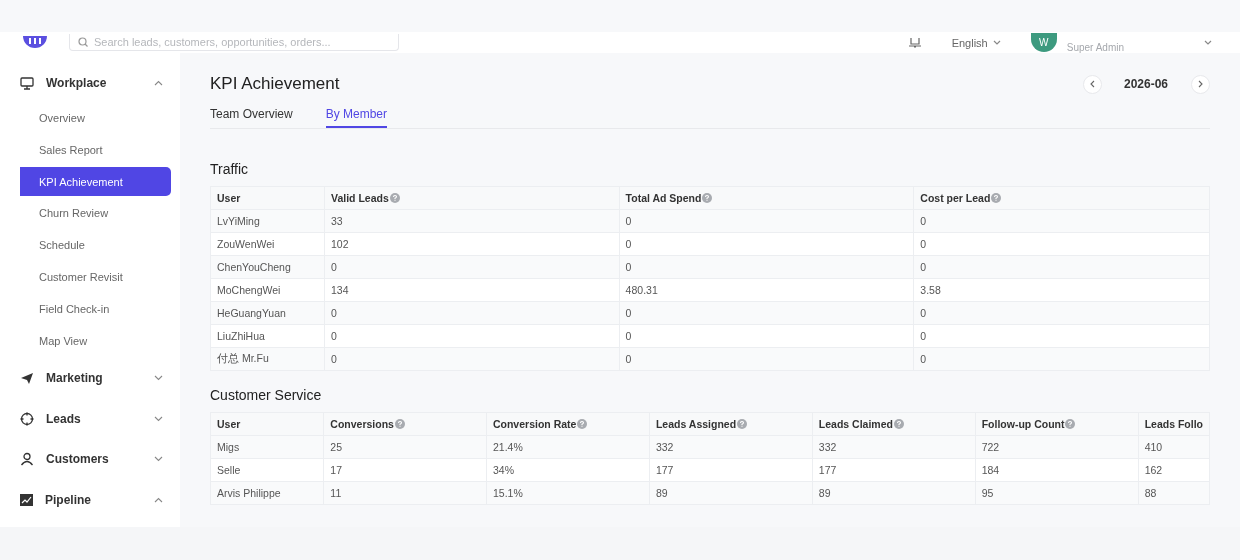 The height and width of the screenshot is (560, 1240). What do you see at coordinates (267, 290) in the screenshot?
I see `table-cell: MoChengWei` at bounding box center [267, 290].